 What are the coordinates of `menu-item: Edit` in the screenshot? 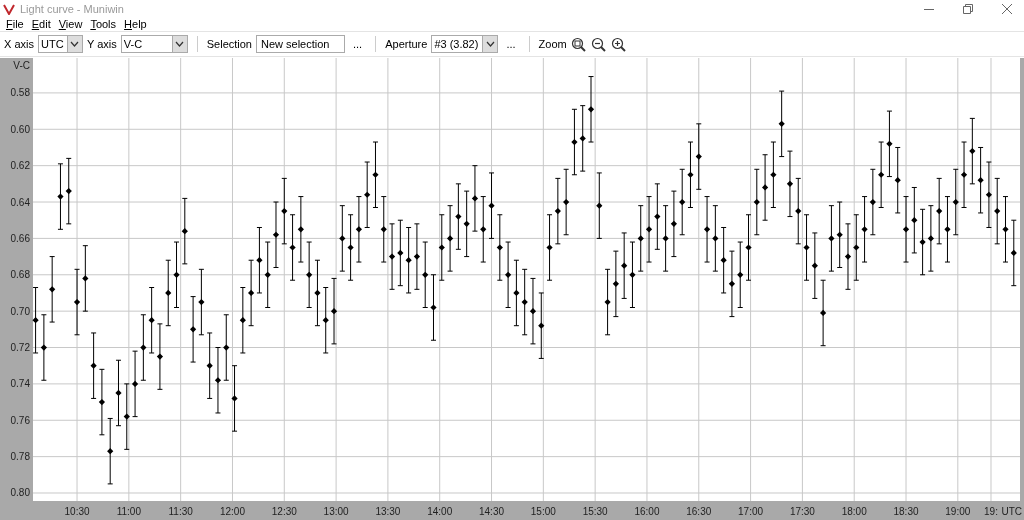 It's located at (41, 24).